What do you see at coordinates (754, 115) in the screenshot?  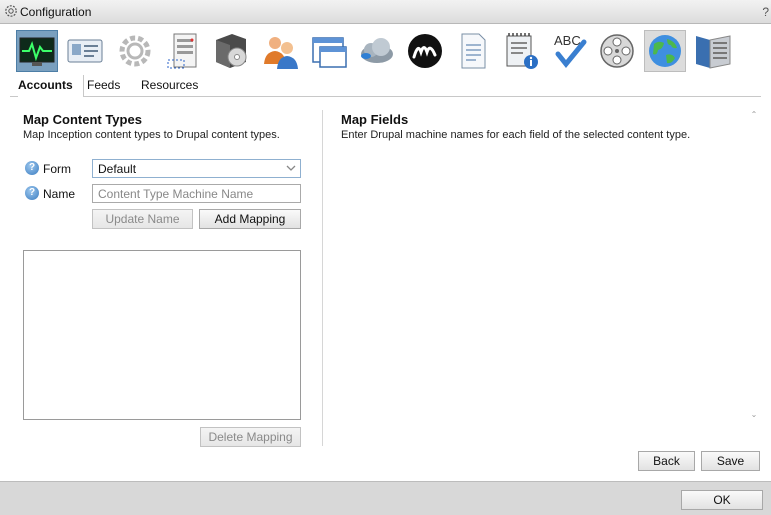 I see `scroll-up-icon: ⌃` at bounding box center [754, 115].